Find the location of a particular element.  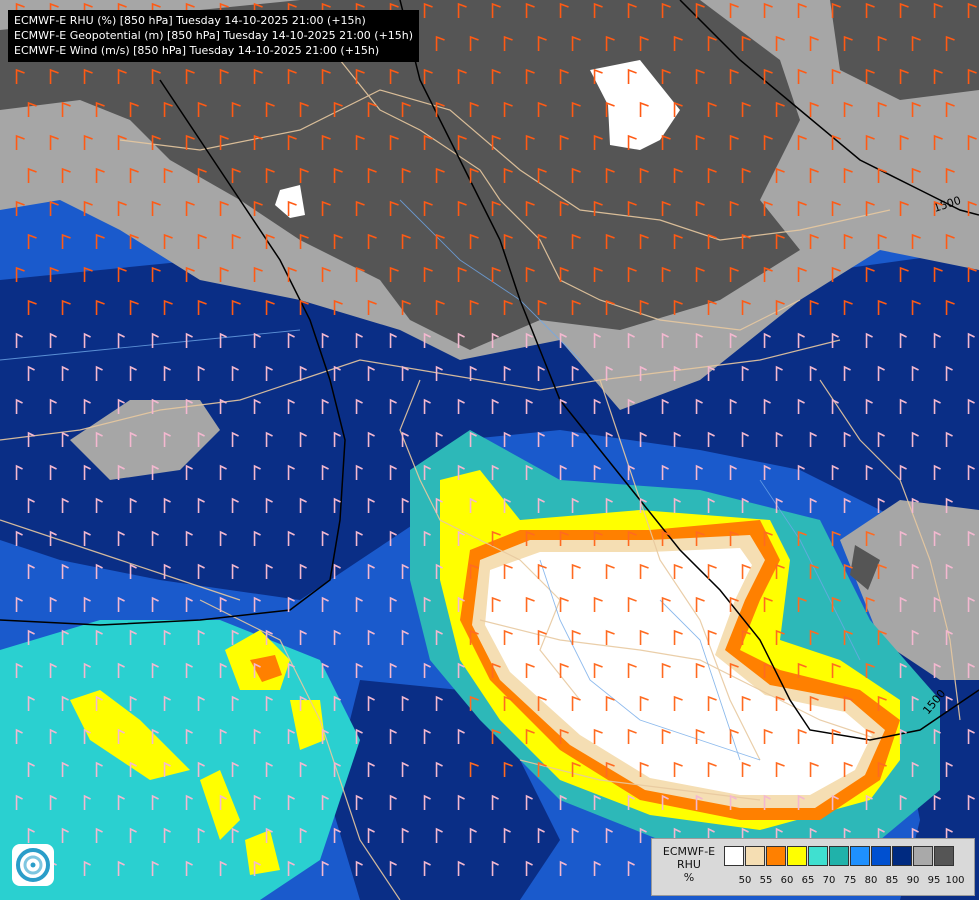

legend-tick-label: 50 is located at coordinates (745, 880).